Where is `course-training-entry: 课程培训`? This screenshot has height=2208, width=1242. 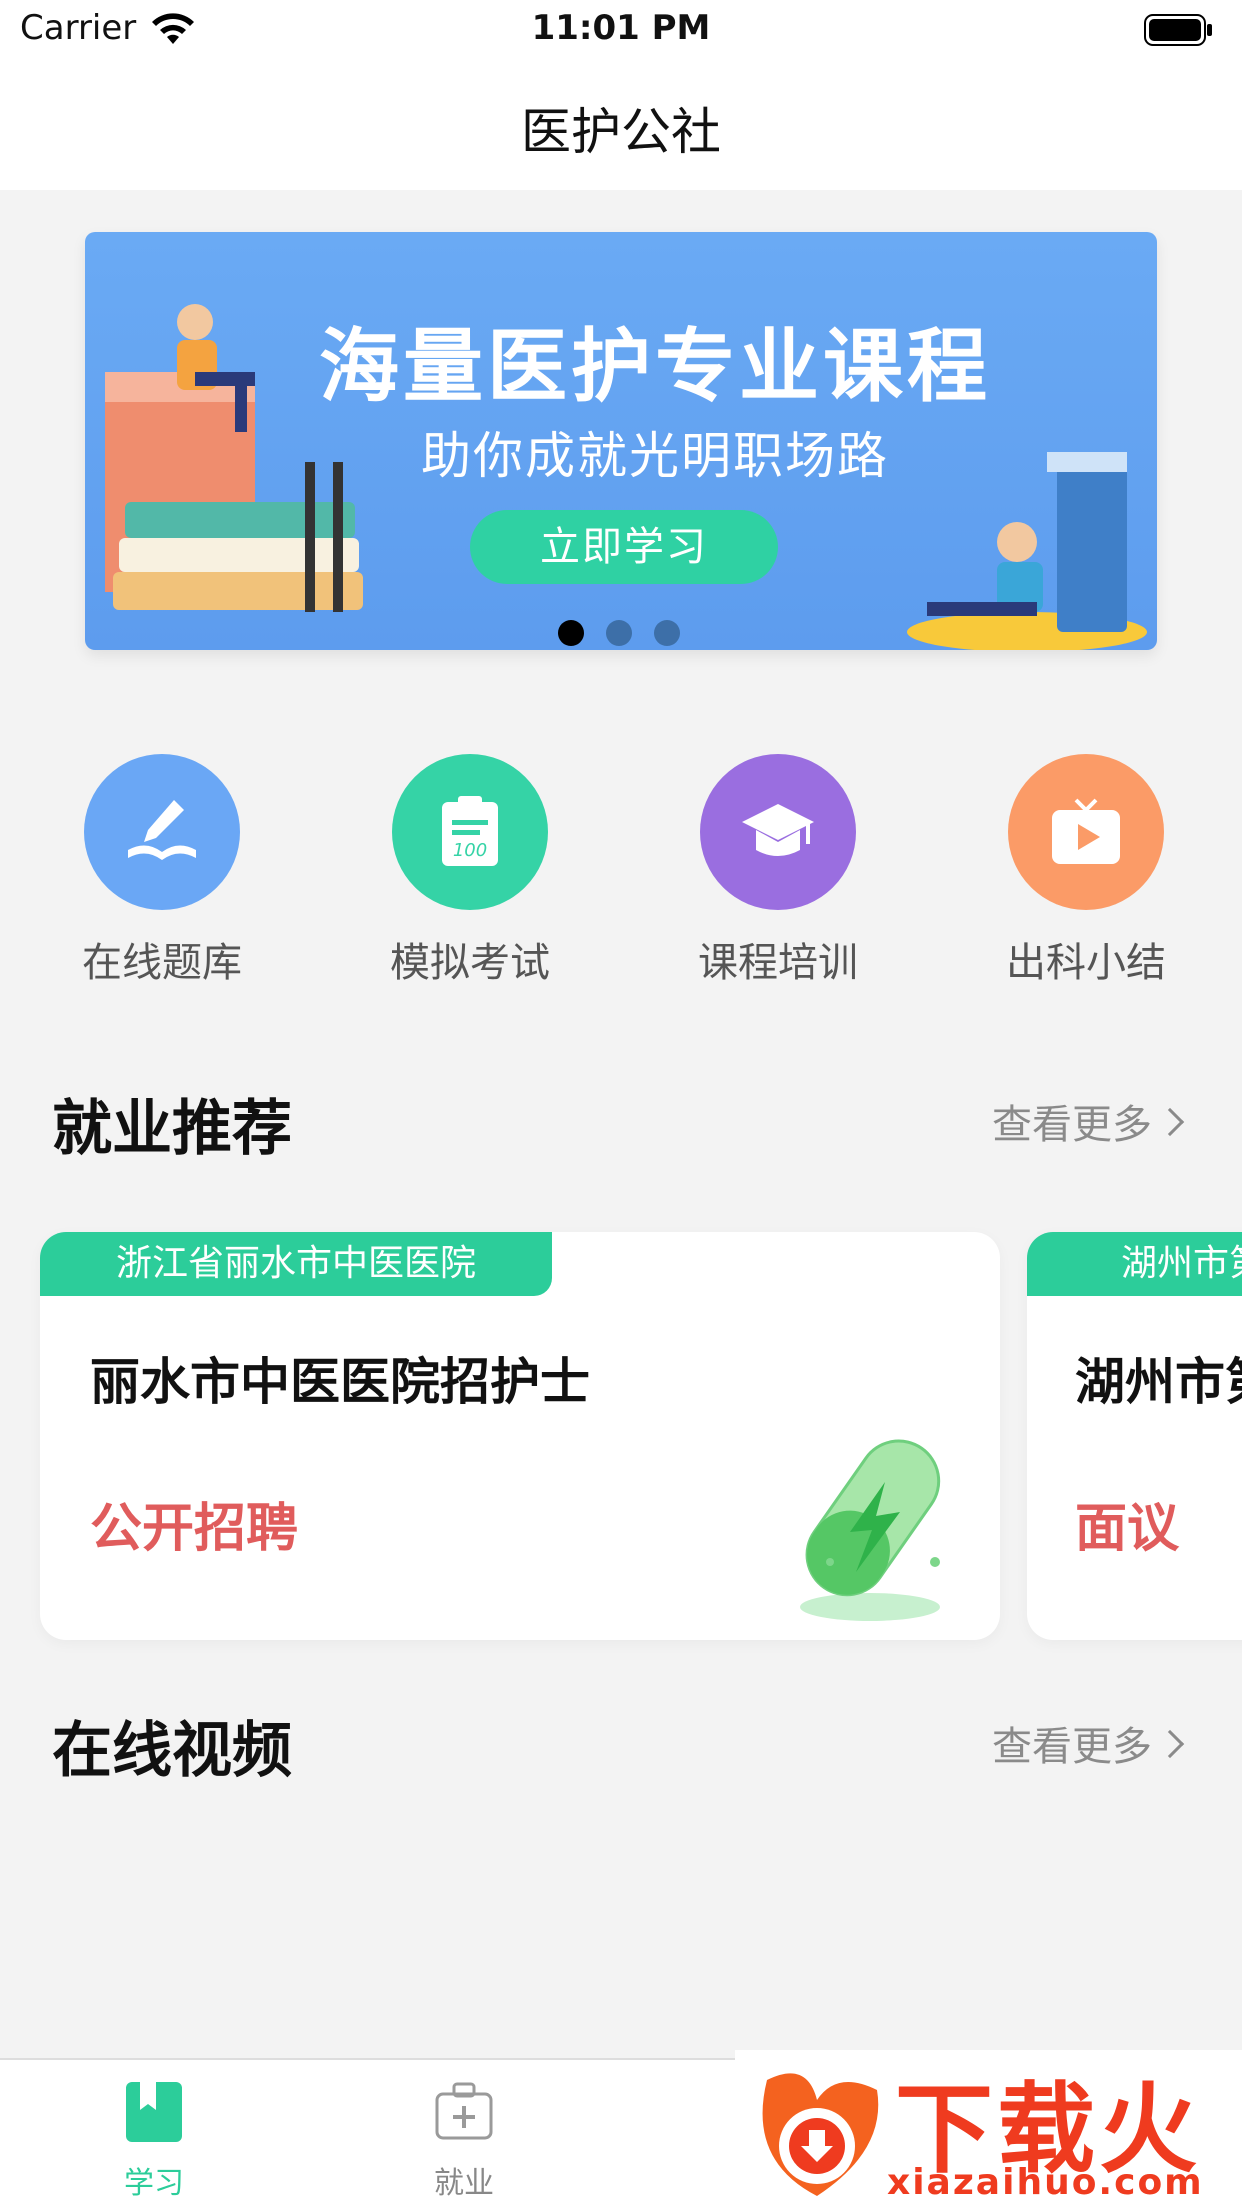
course-training-entry: 课程培训 is located at coordinates (758, 874).